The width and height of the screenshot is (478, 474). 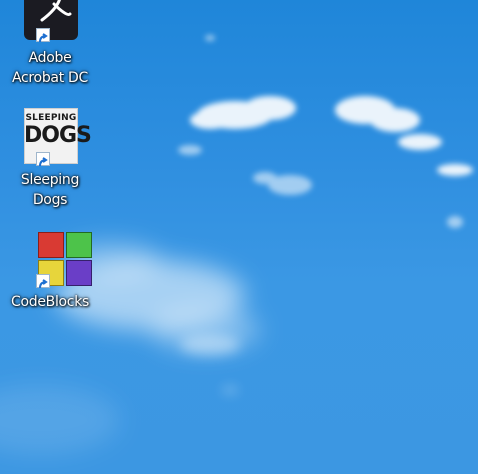 What do you see at coordinates (49, 68) in the screenshot?
I see `icon-label: Adobe Acrobat DC` at bounding box center [49, 68].